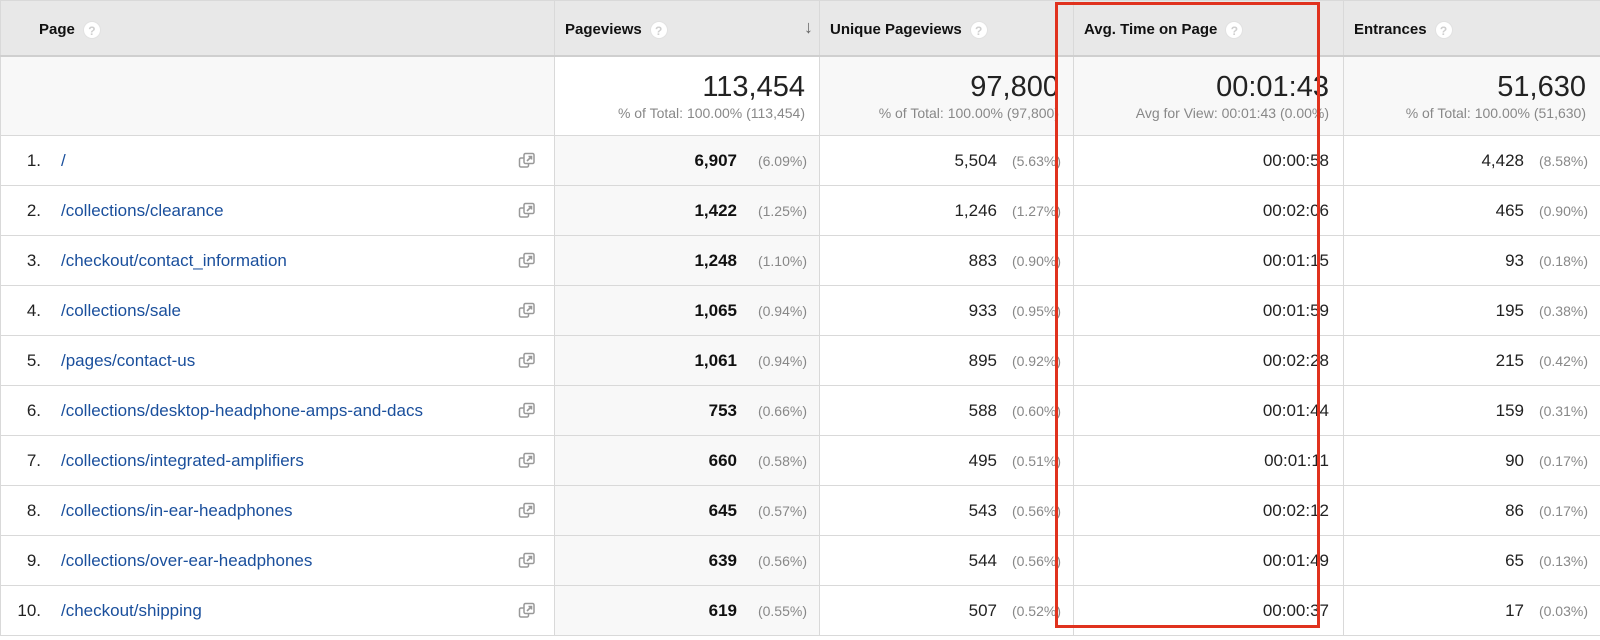 The width and height of the screenshot is (1600, 640). What do you see at coordinates (182, 460) in the screenshot?
I see `page-link: /collections/integrated-amplifiers` at bounding box center [182, 460].